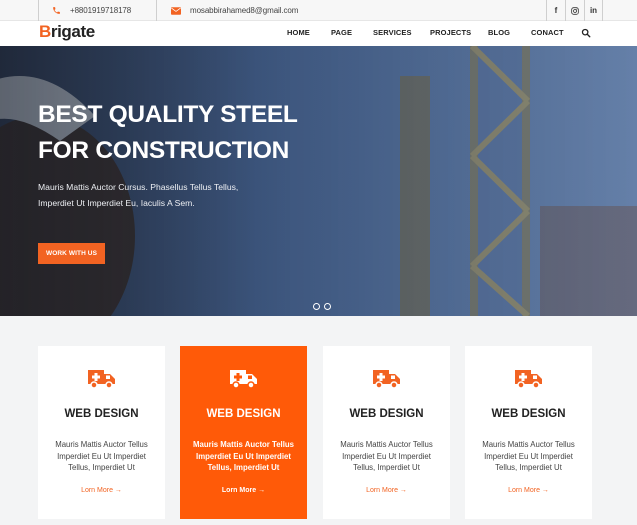  I want to click on email-contact: mosabbirahamed8@gmail.com, so click(234, 10).